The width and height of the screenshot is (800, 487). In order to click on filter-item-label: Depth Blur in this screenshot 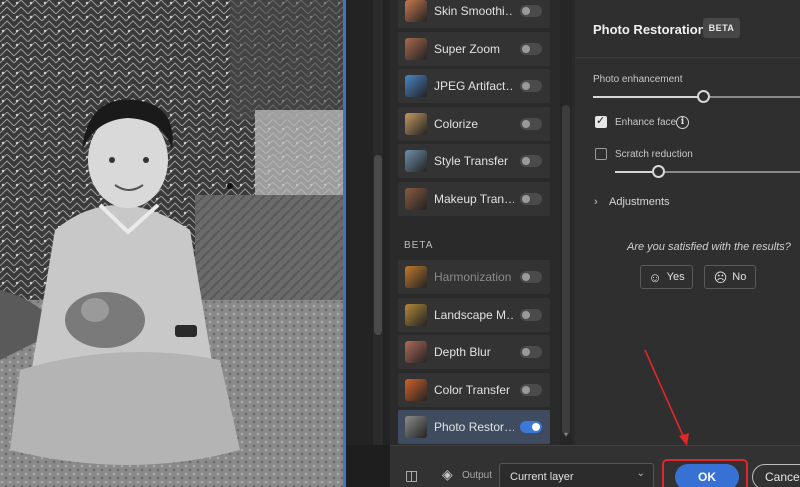, I will do `click(462, 352)`.